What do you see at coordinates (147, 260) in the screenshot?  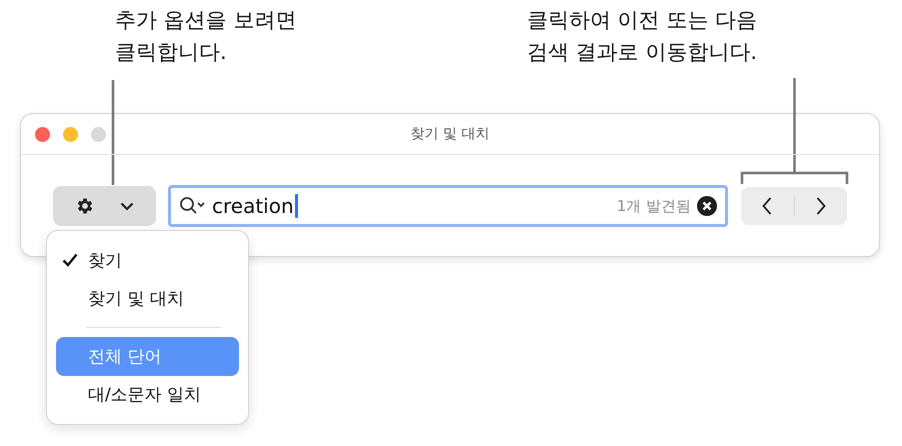 I see `menu-item: 찾기` at bounding box center [147, 260].